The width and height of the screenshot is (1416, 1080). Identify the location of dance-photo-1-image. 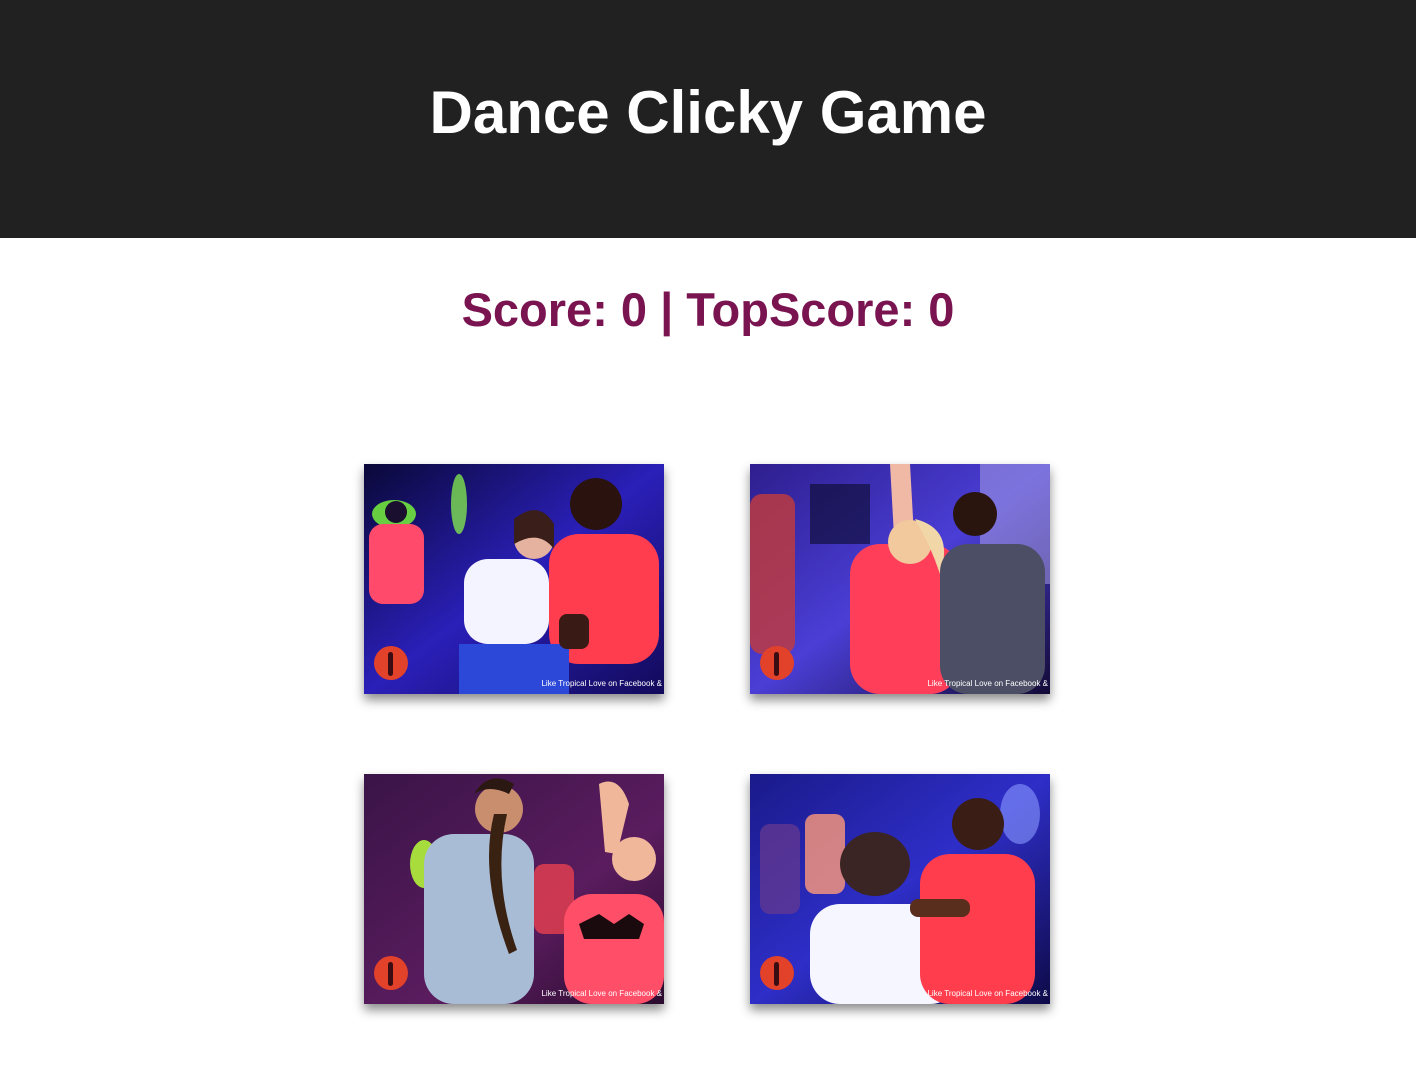
(514, 579).